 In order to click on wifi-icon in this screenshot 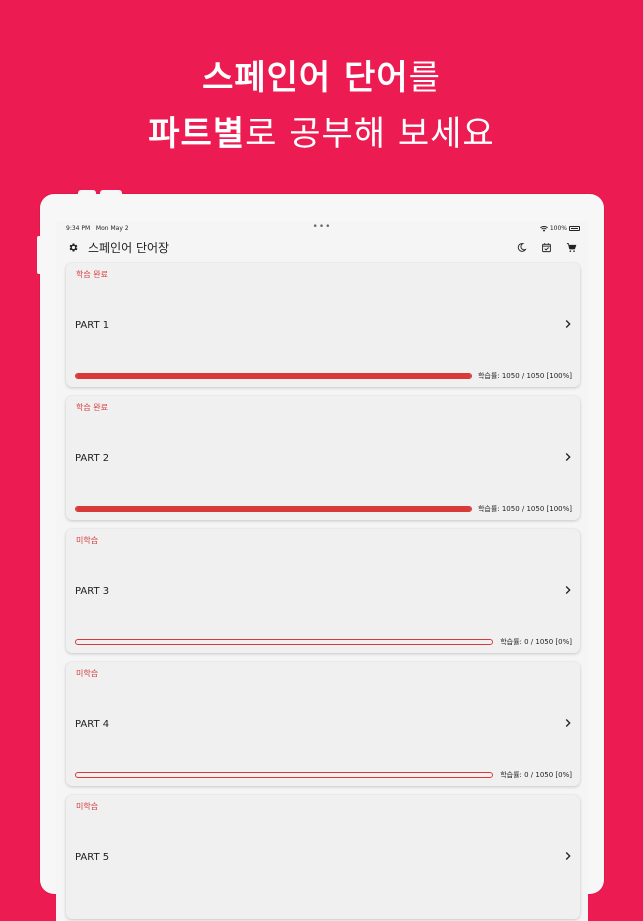, I will do `click(543, 228)`.